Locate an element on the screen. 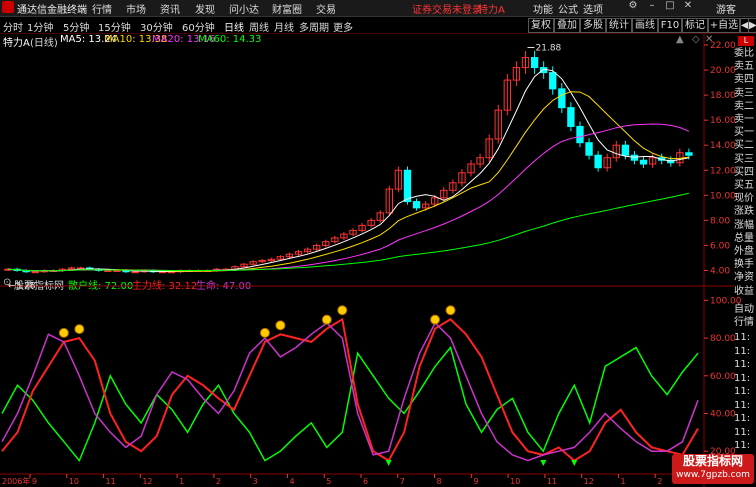  price-tick-label: 16.00 is located at coordinates (723, 121).